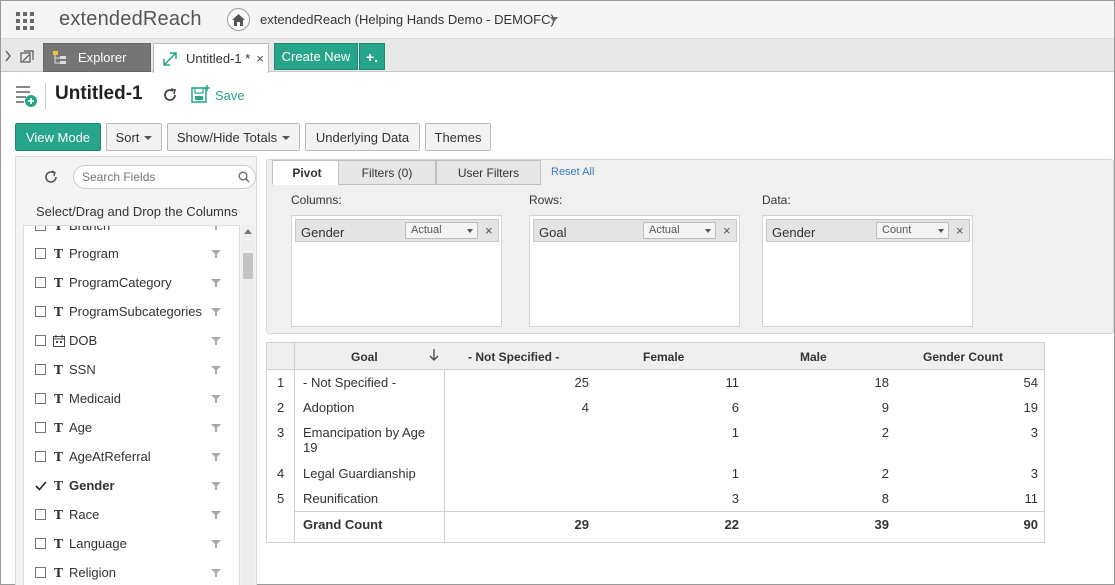 This screenshot has height=585, width=1115. Describe the element at coordinates (25, 21) in the screenshot. I see `app-launcher-icon` at that location.